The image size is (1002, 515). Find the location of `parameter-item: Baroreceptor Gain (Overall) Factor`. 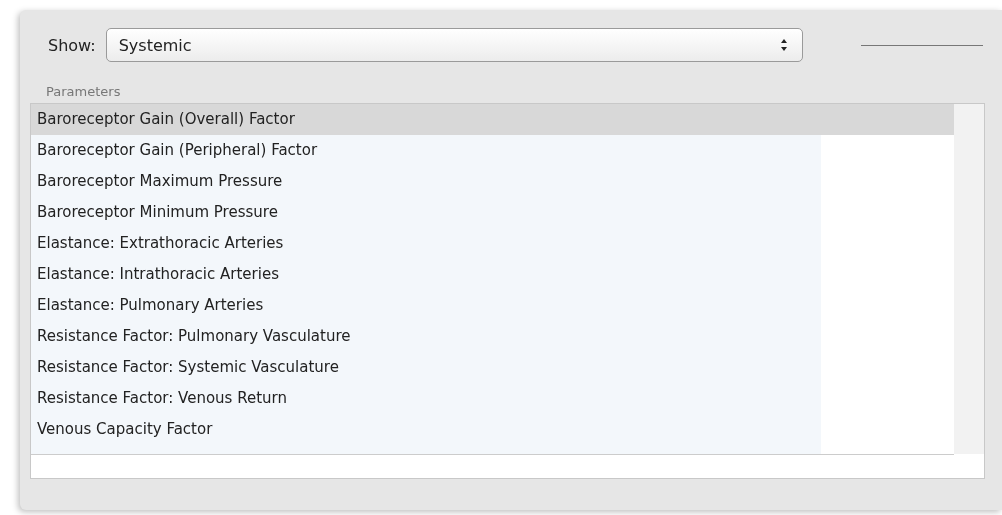

parameter-item: Baroreceptor Gain (Overall) Factor is located at coordinates (492, 119).